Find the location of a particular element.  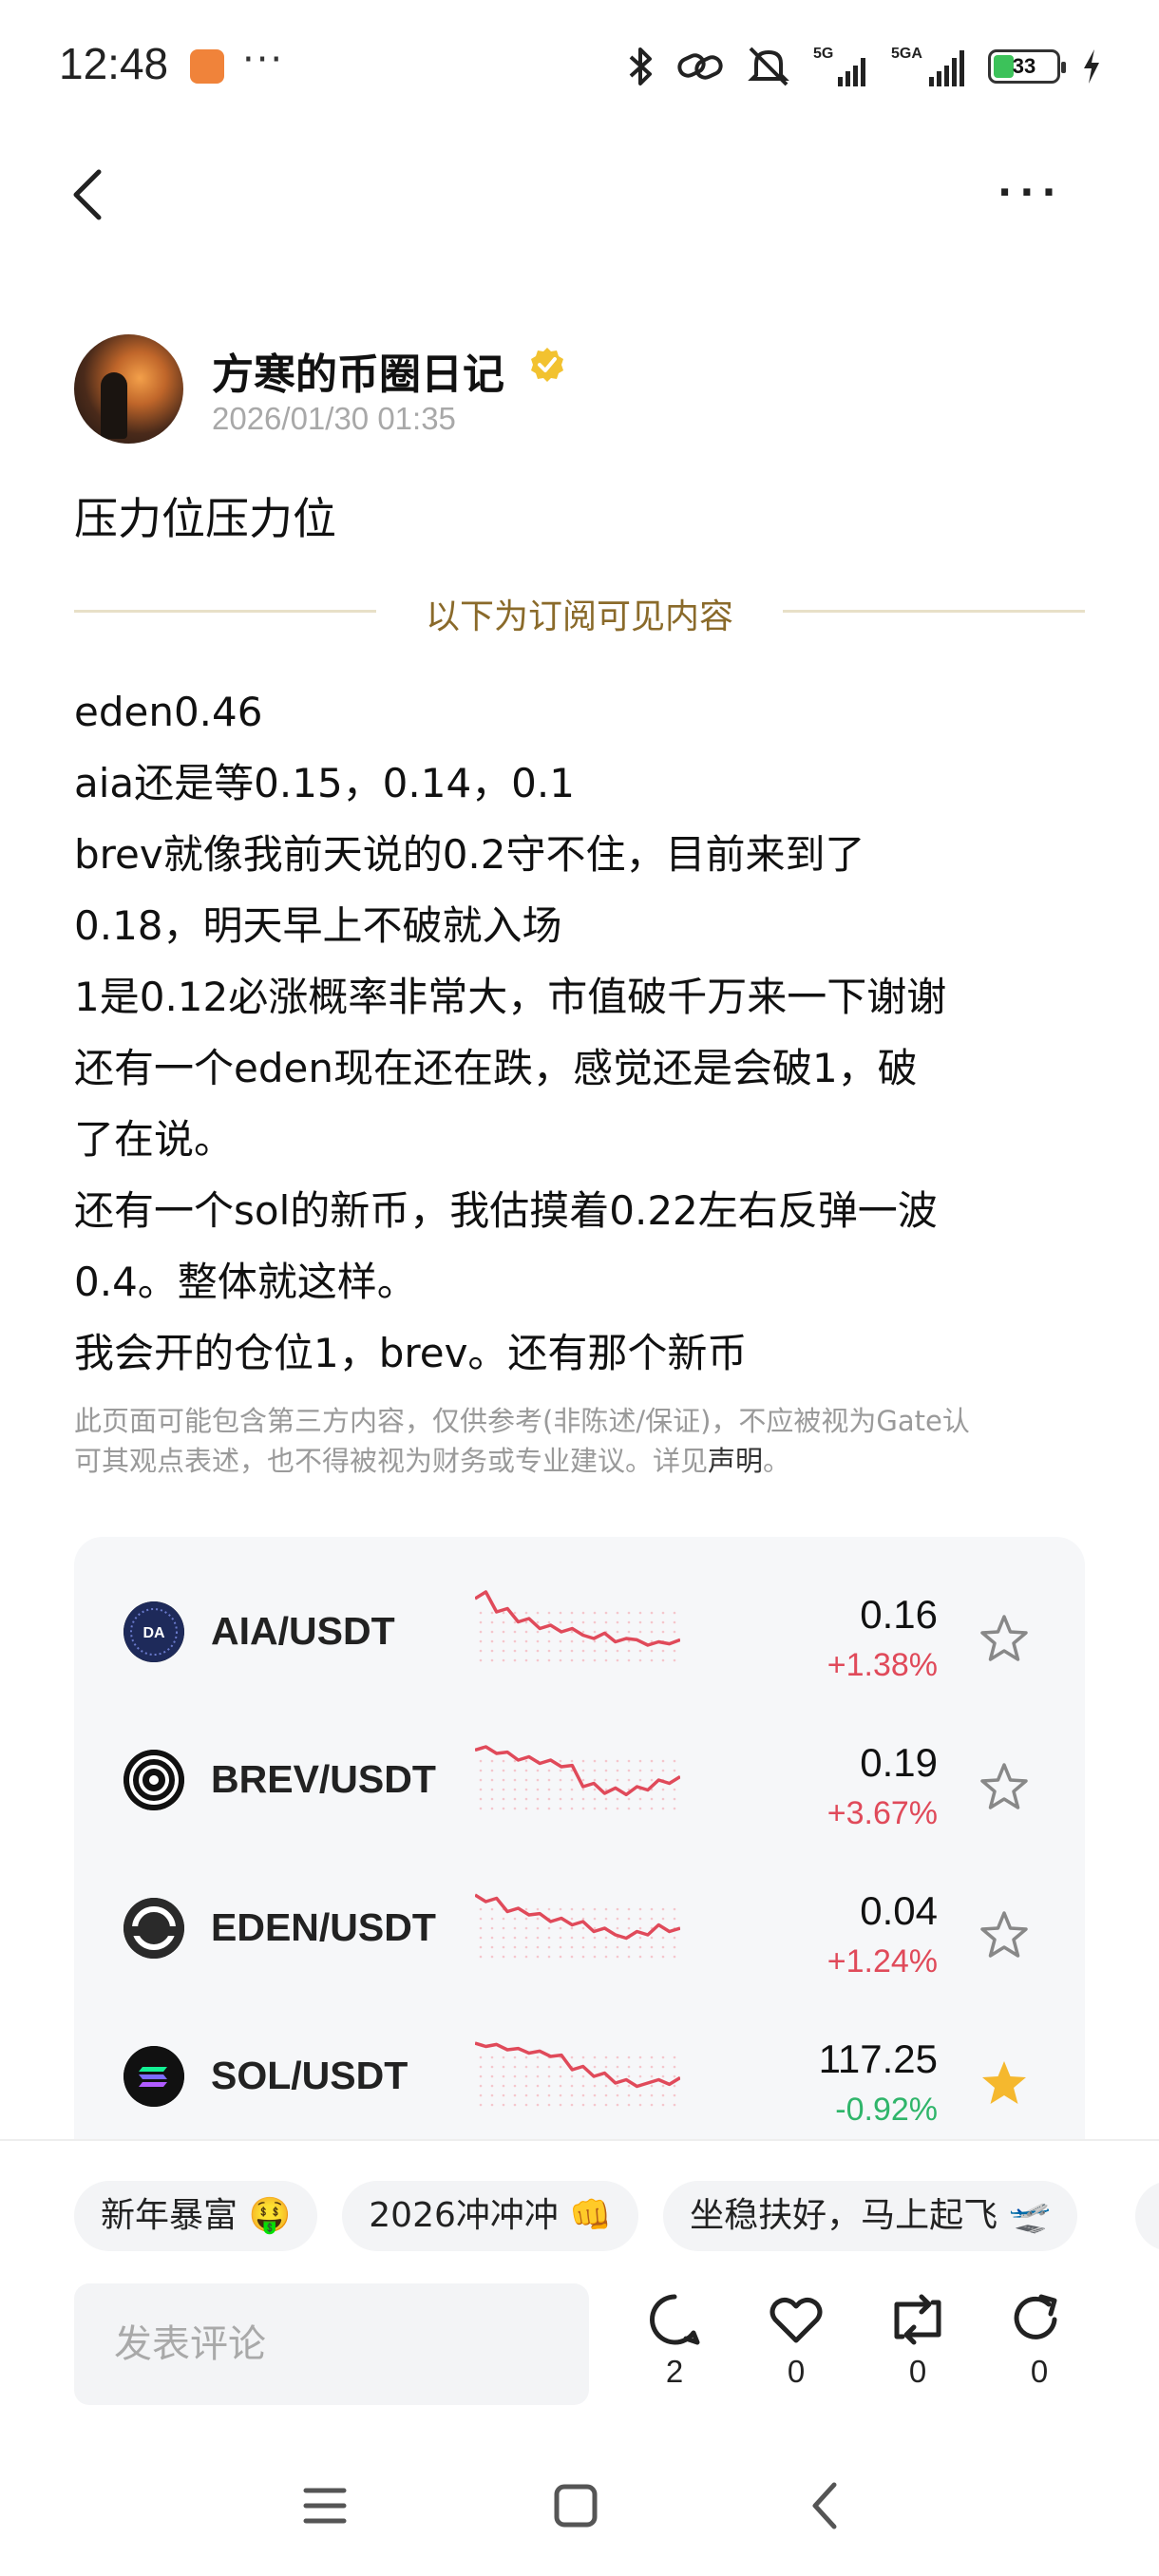

pair-price: 117.25 is located at coordinates (878, 2058).